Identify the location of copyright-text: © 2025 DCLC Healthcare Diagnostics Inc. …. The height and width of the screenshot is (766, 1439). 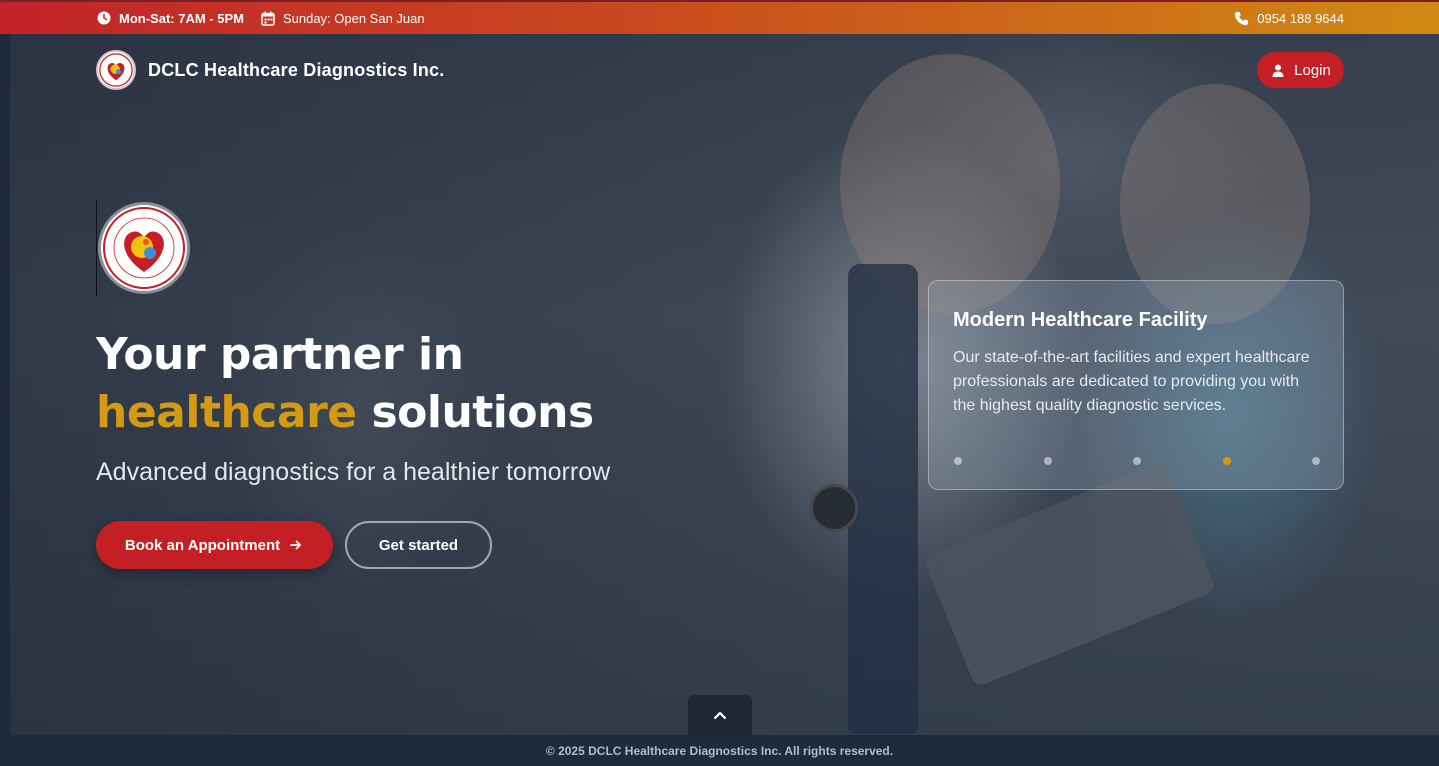
(719, 750).